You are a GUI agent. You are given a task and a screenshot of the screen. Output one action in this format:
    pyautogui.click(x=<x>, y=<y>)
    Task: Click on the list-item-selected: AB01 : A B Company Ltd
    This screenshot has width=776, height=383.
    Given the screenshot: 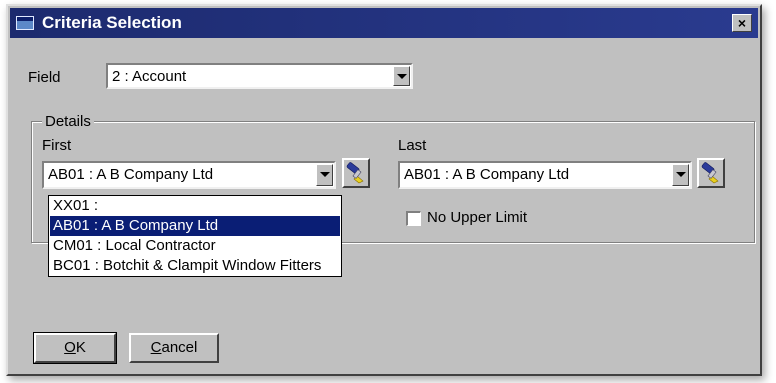 What is the action you would take?
    pyautogui.click(x=195, y=226)
    